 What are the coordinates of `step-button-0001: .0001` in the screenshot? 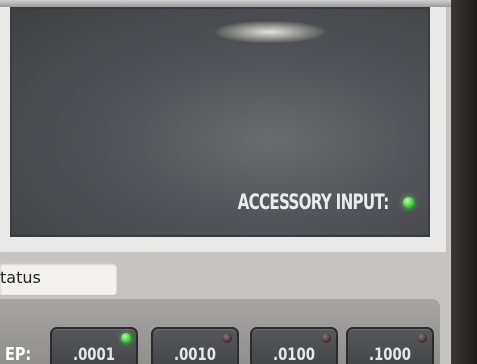 It's located at (94, 345).